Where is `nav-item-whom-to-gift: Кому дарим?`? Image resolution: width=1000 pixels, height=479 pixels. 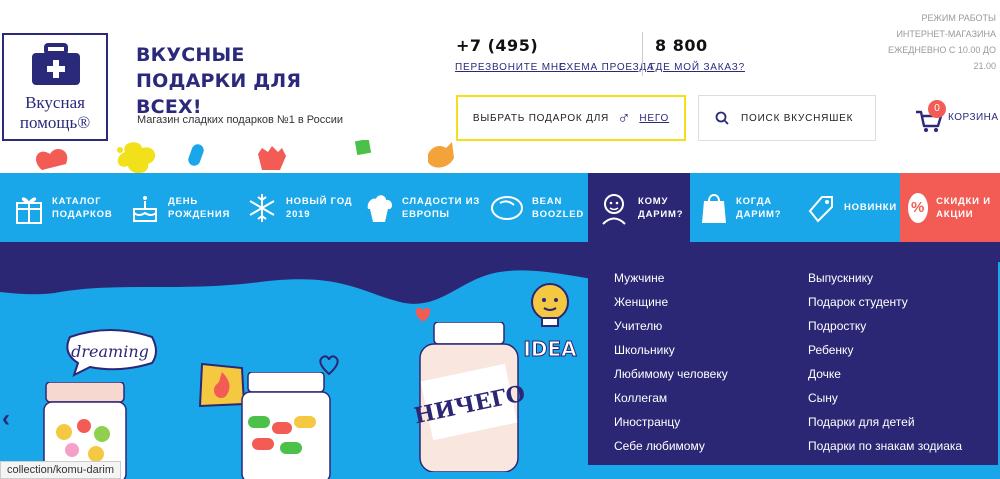 nav-item-whom-to-gift: Кому дарим? is located at coordinates (639, 207).